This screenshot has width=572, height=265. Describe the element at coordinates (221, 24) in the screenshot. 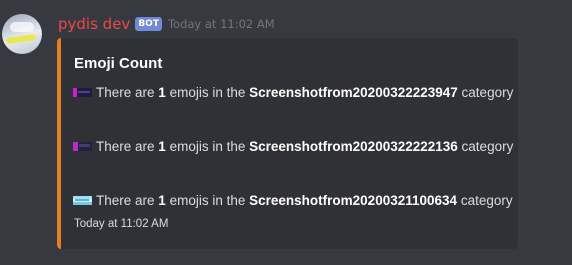

I see `message-timestamp: Today at 11:02 AM` at that location.